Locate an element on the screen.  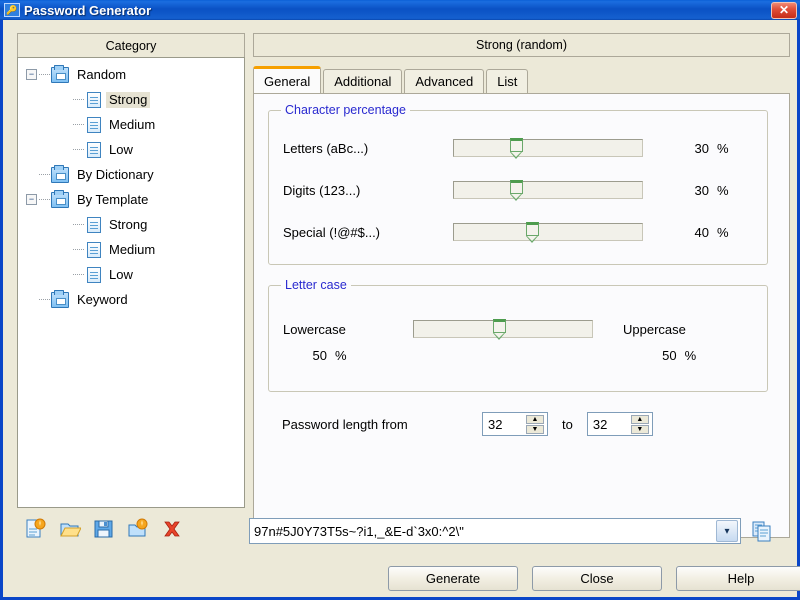
letters-slider is located at coordinates (548, 149).